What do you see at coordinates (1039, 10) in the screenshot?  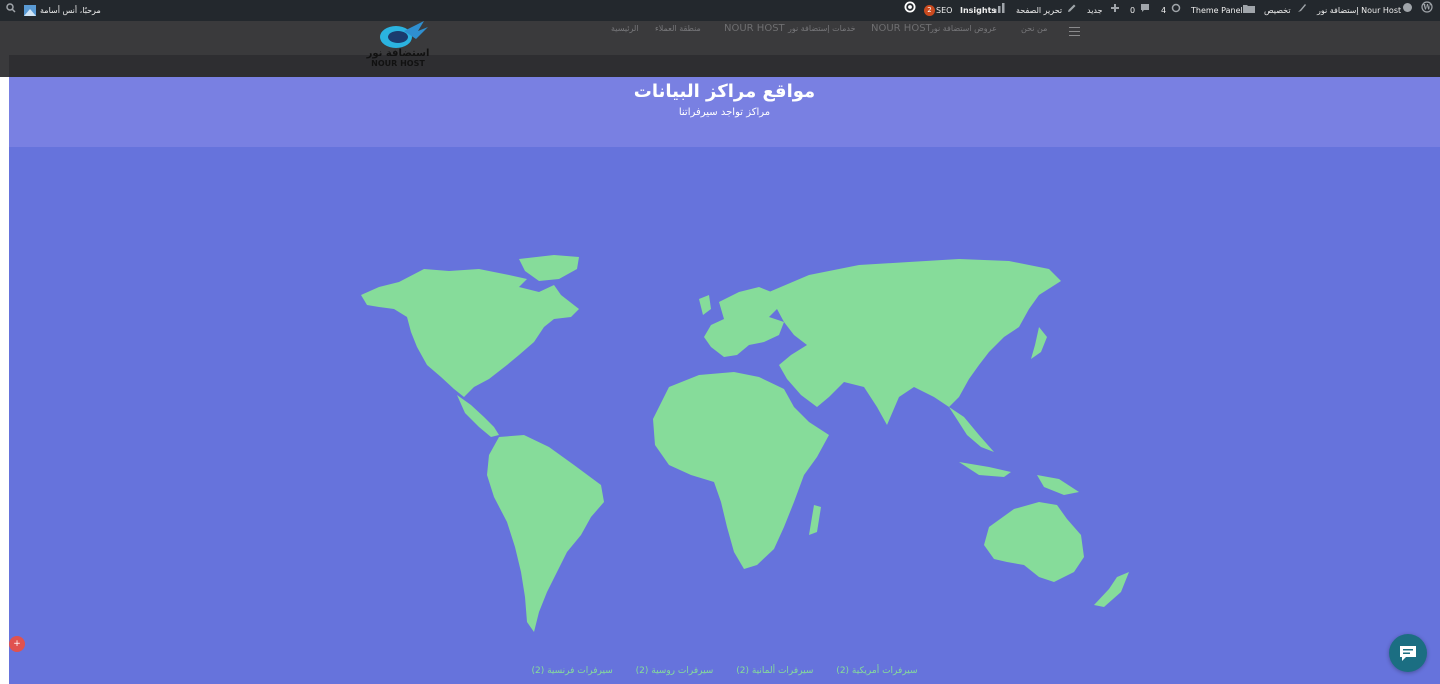 I see `edit-page-link: تحرير الصفحة` at bounding box center [1039, 10].